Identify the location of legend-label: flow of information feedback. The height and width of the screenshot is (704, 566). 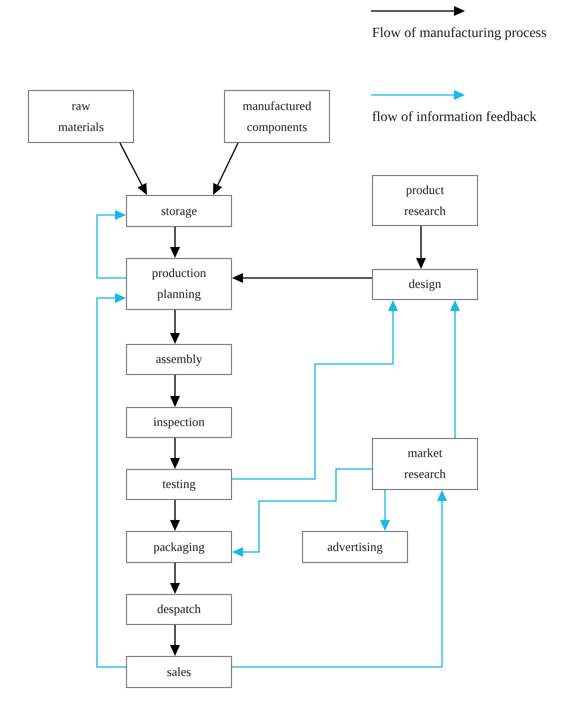
(455, 118).